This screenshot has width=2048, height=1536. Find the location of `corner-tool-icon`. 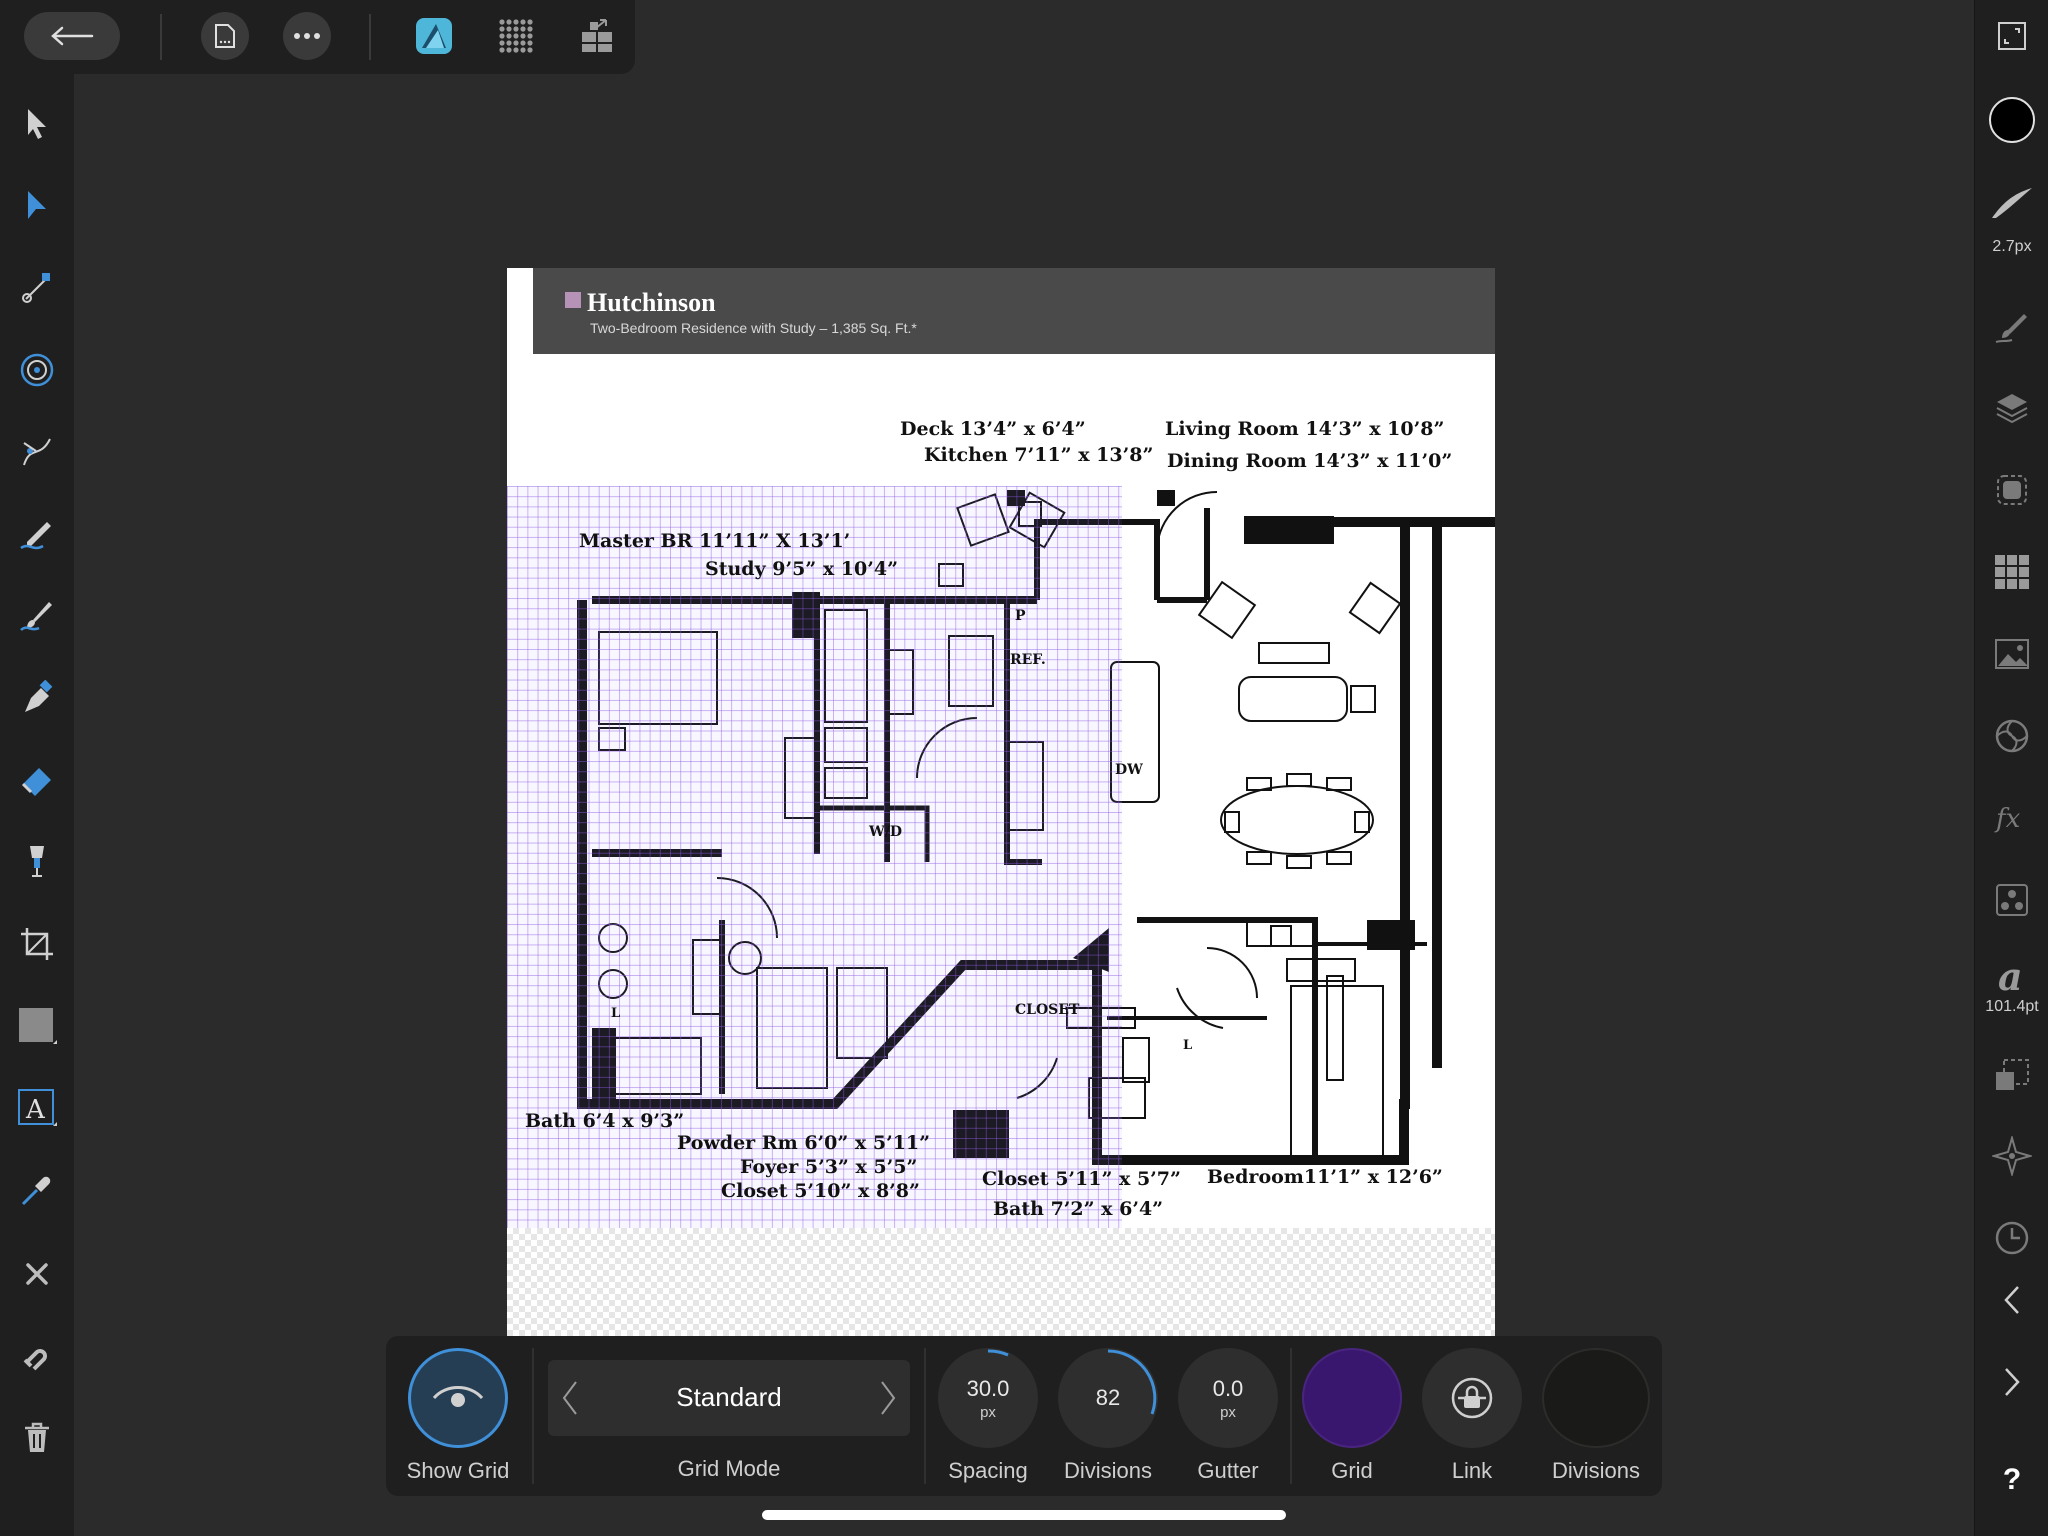

corner-tool-icon is located at coordinates (36, 288).